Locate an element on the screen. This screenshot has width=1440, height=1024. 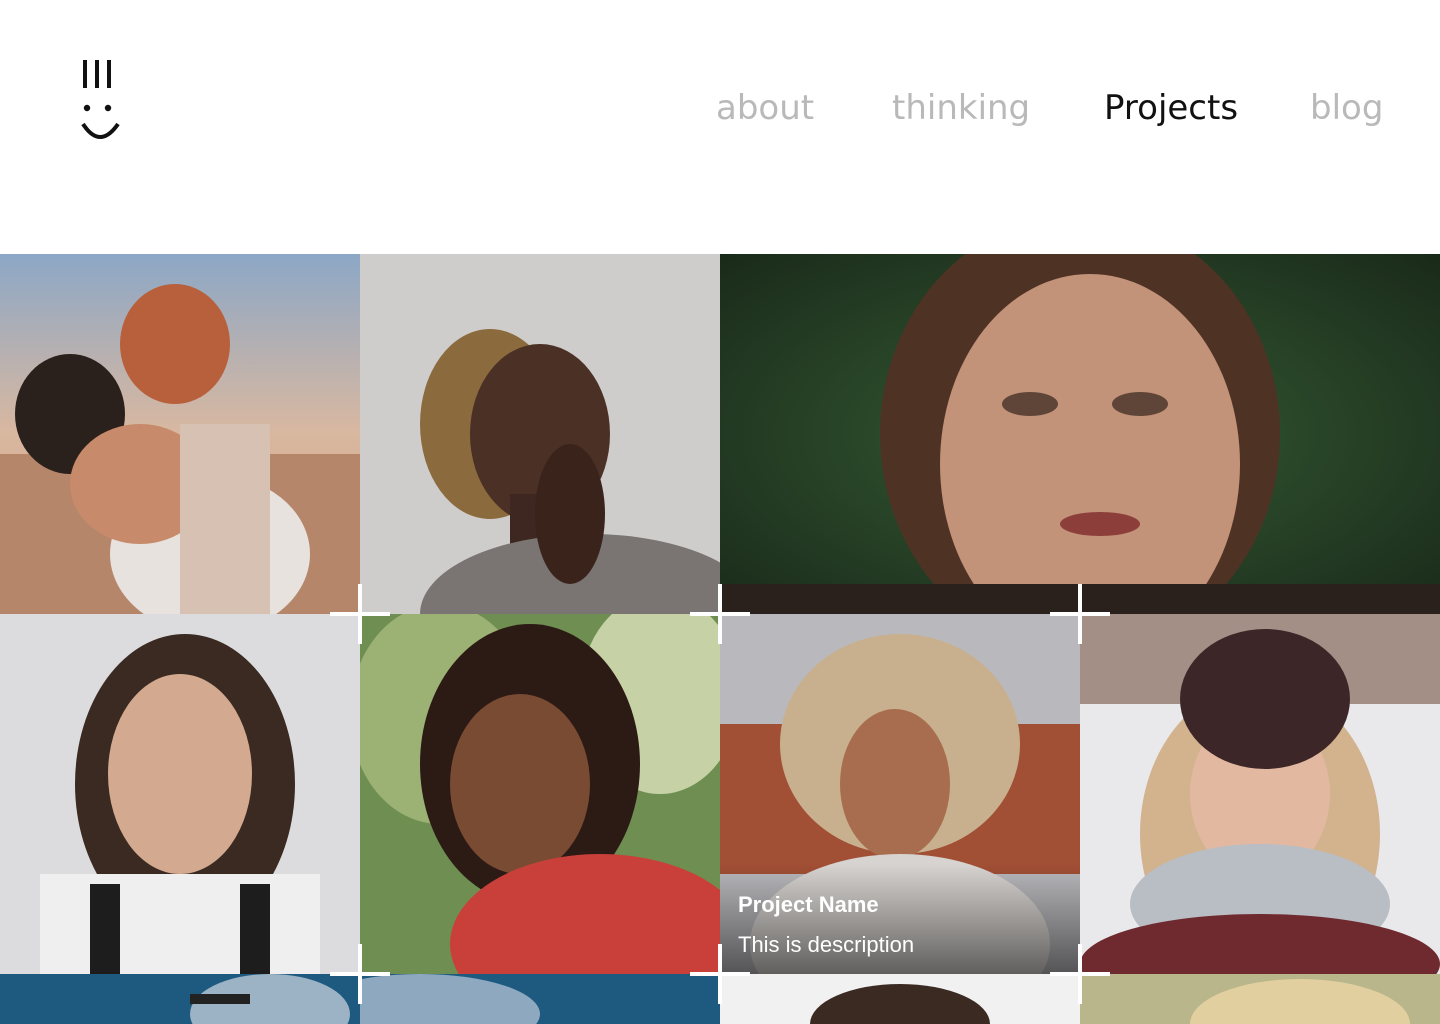
smiley-logo-icon is located at coordinates (102, 101).